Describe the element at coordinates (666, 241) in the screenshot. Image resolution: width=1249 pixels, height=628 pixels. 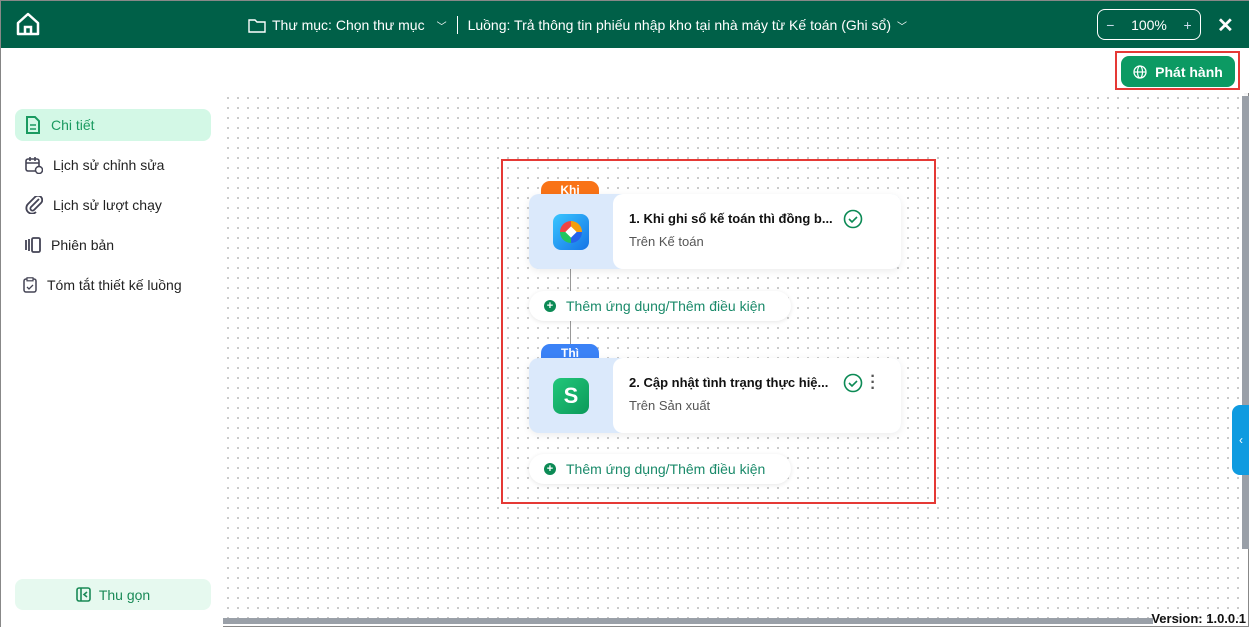
I see `step-subtitle: Trên Kế toán` at that location.